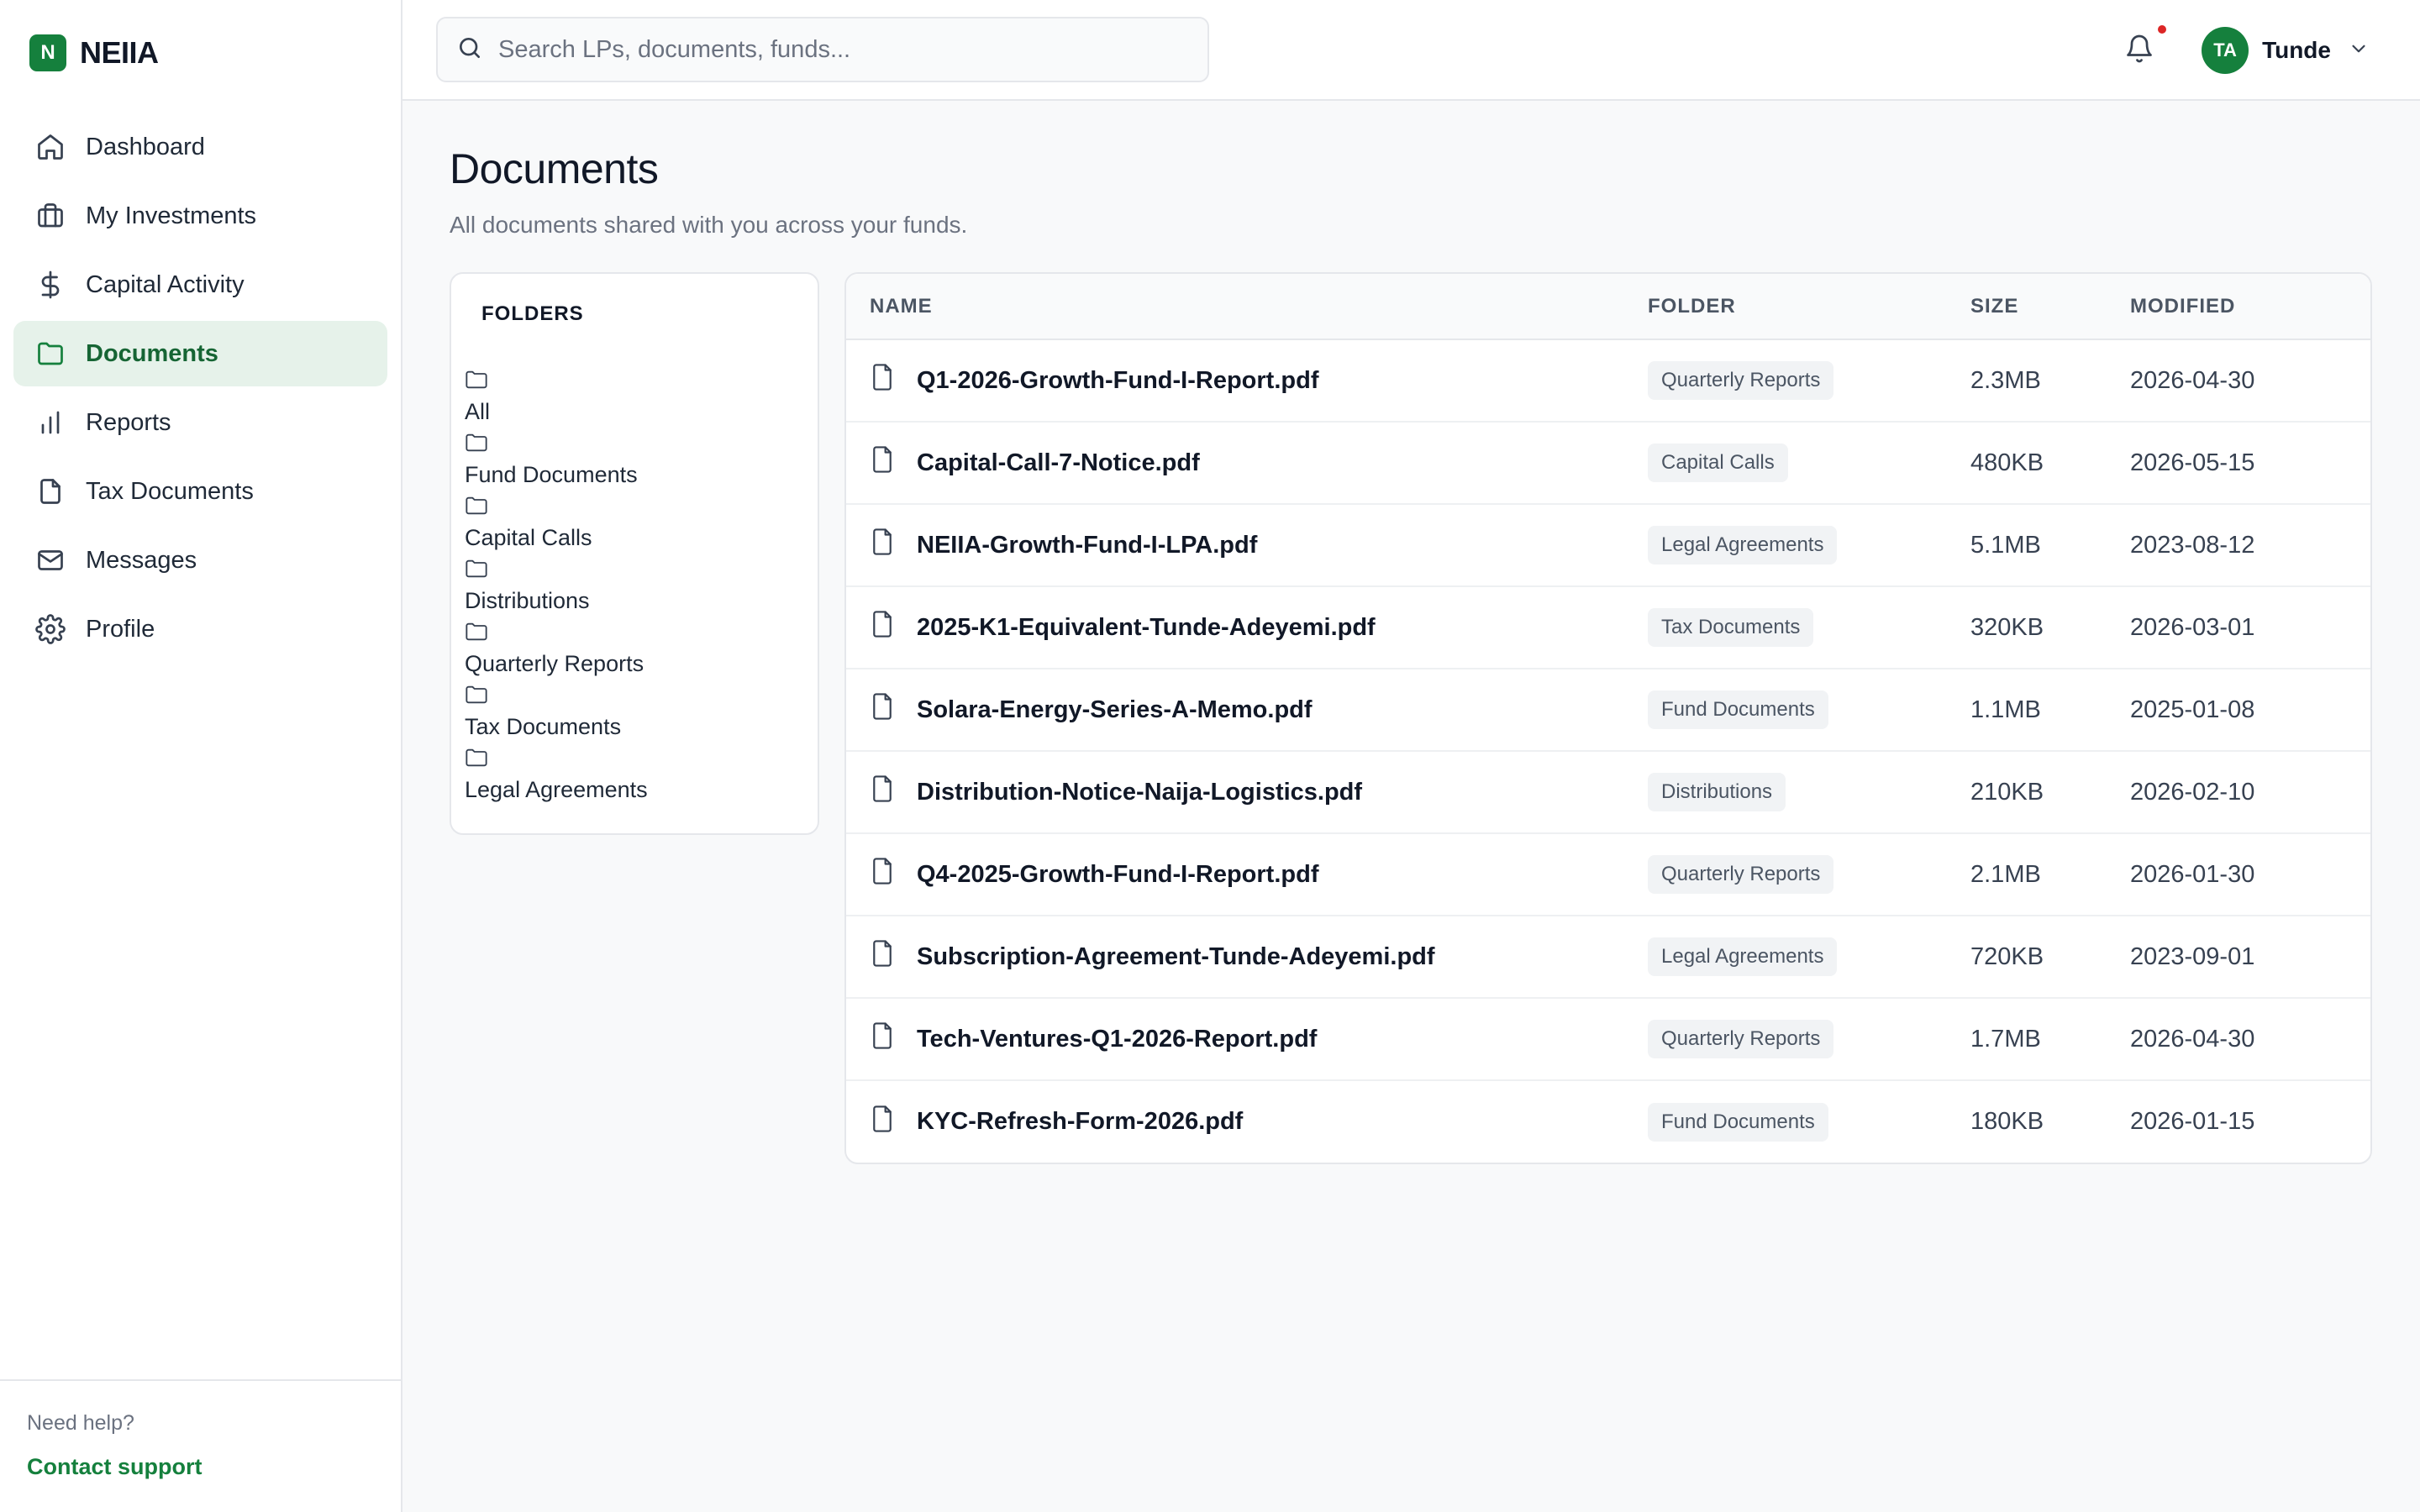 The height and width of the screenshot is (1512, 2420). What do you see at coordinates (527, 600) in the screenshot?
I see `folder-name: Distributions` at bounding box center [527, 600].